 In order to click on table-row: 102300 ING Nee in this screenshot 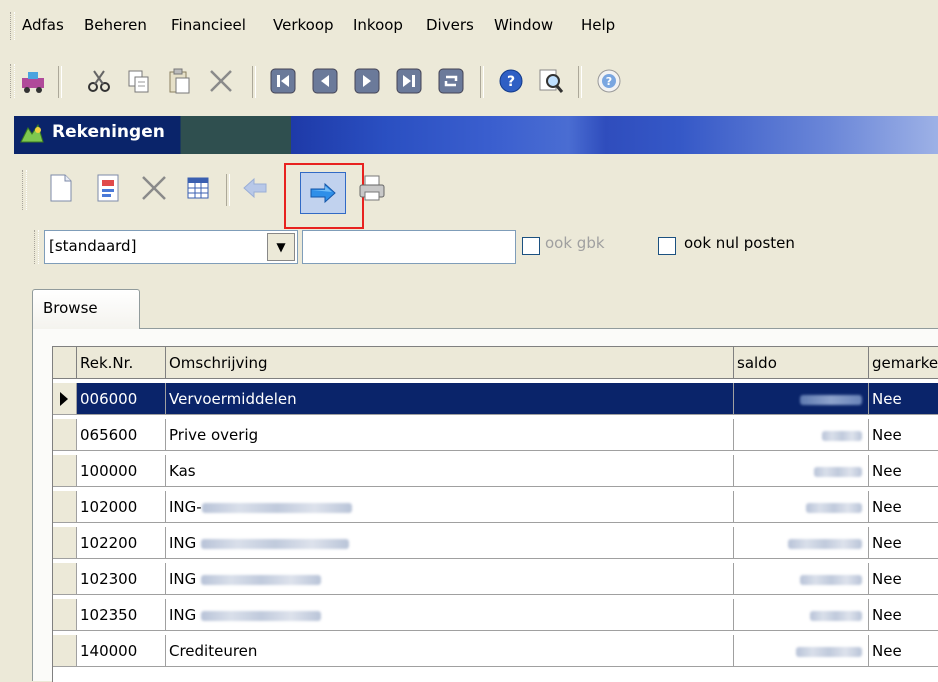, I will do `click(495, 579)`.